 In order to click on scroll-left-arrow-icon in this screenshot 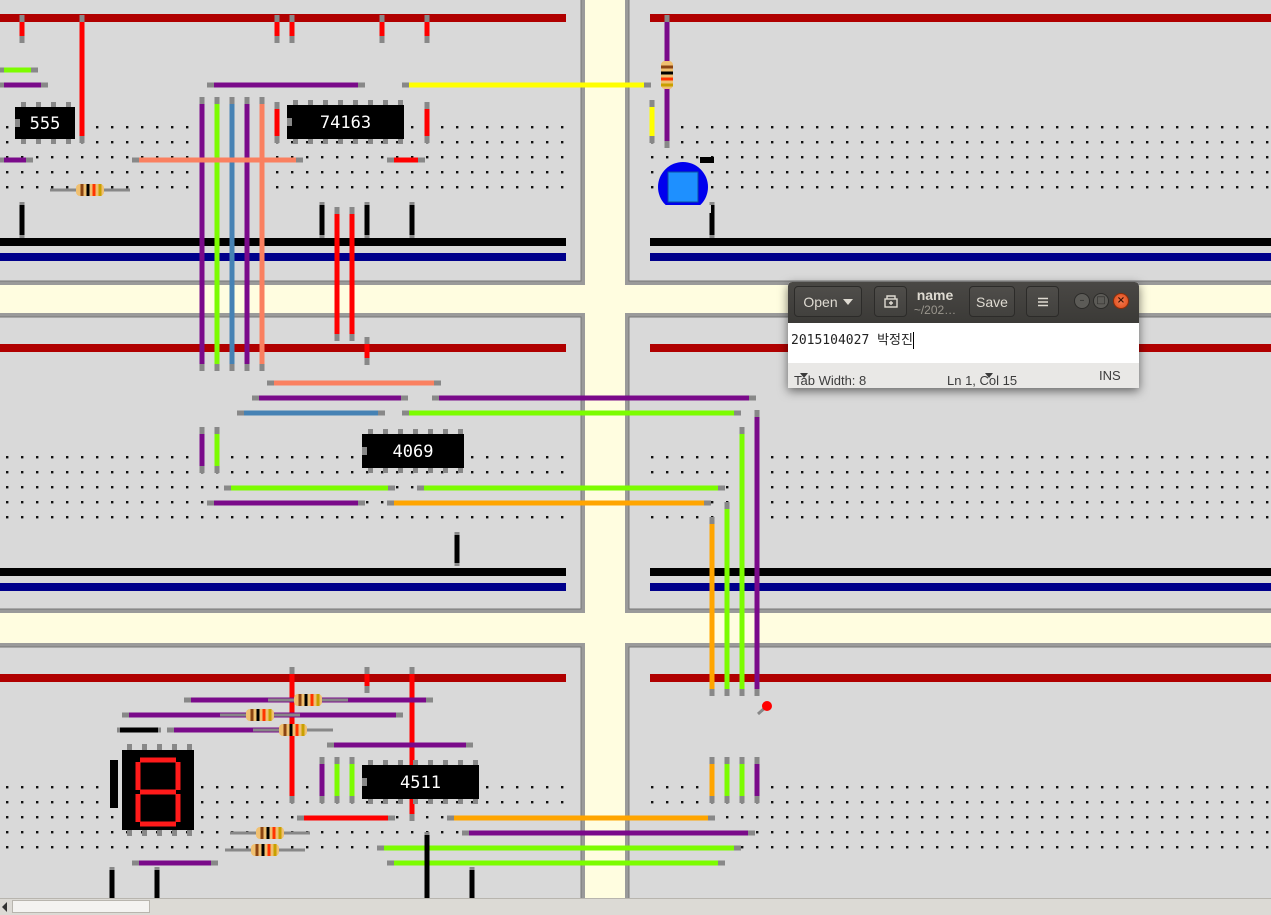, I will do `click(4, 907)`.